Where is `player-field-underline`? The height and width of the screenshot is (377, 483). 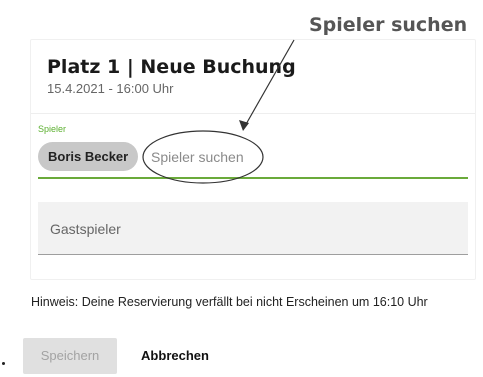 player-field-underline is located at coordinates (253, 178).